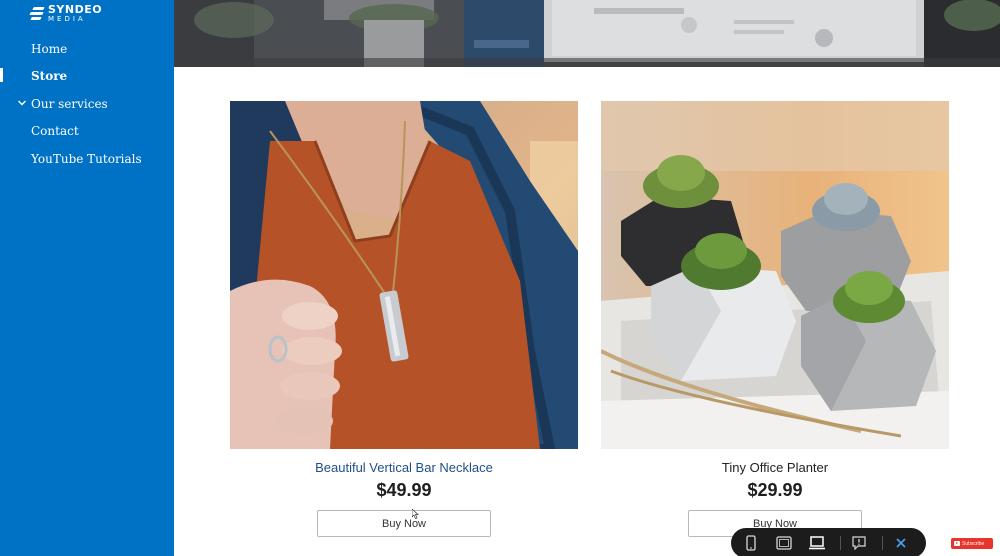 The image size is (1000, 556). I want to click on subscribe-button: Subscribe, so click(972, 543).